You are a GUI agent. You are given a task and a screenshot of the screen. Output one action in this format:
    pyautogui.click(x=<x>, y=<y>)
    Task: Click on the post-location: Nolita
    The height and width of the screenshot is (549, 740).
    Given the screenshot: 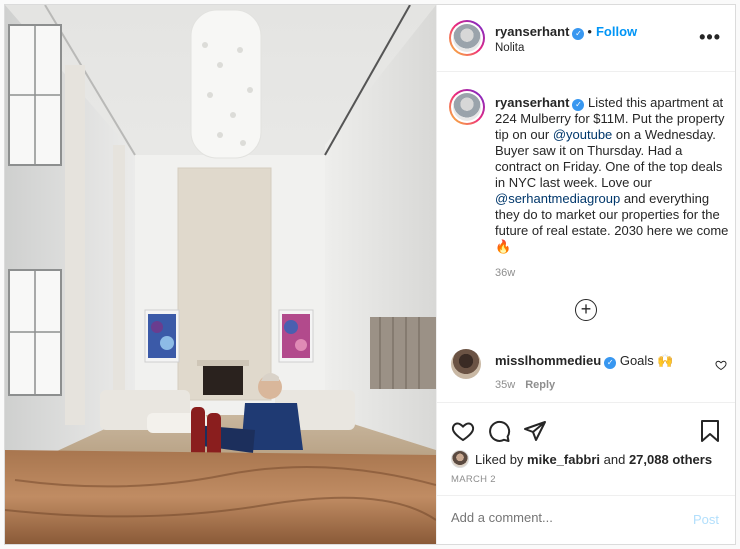 What is the action you would take?
    pyautogui.click(x=509, y=48)
    